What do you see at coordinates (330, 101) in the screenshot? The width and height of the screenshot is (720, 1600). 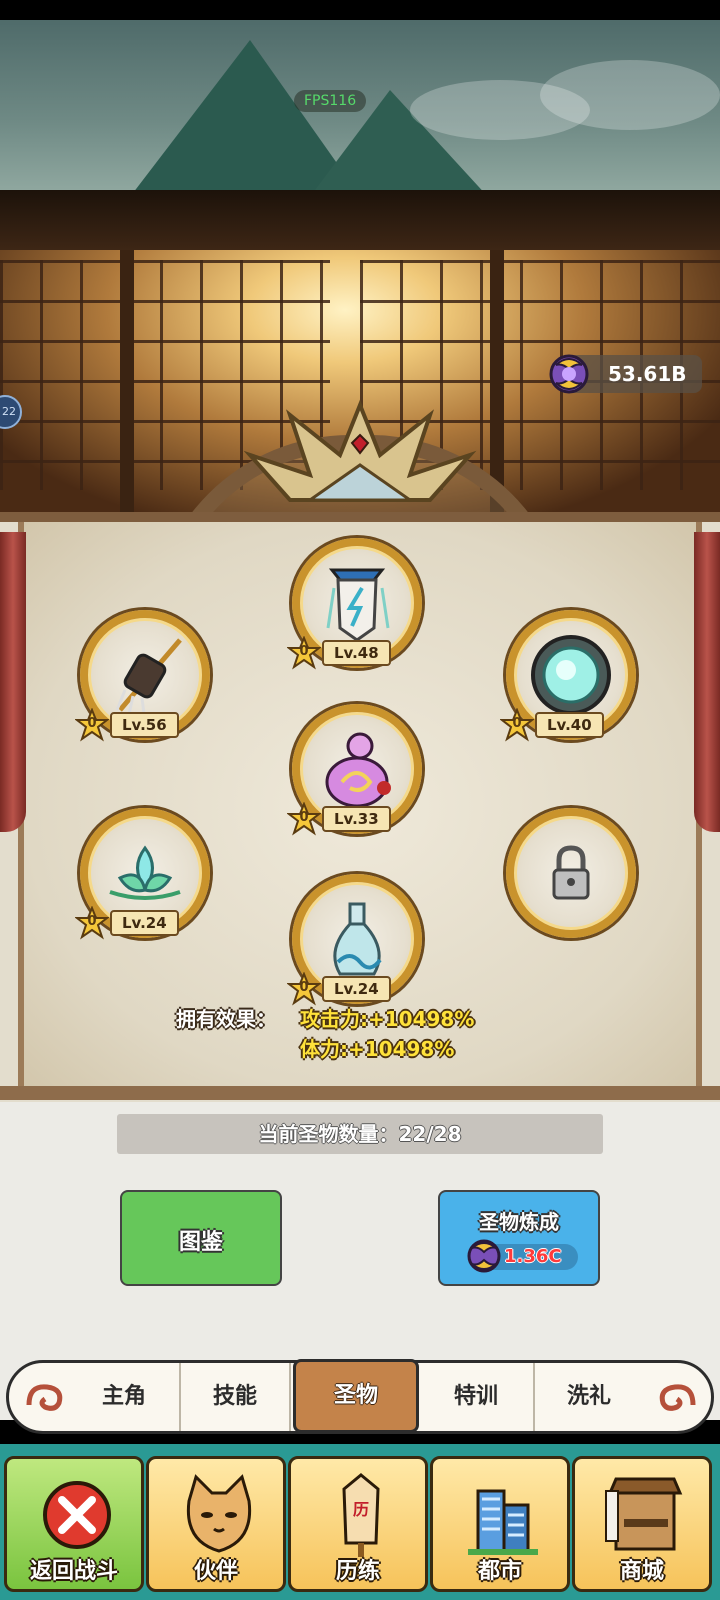 I see `fps-counter: FPS116` at bounding box center [330, 101].